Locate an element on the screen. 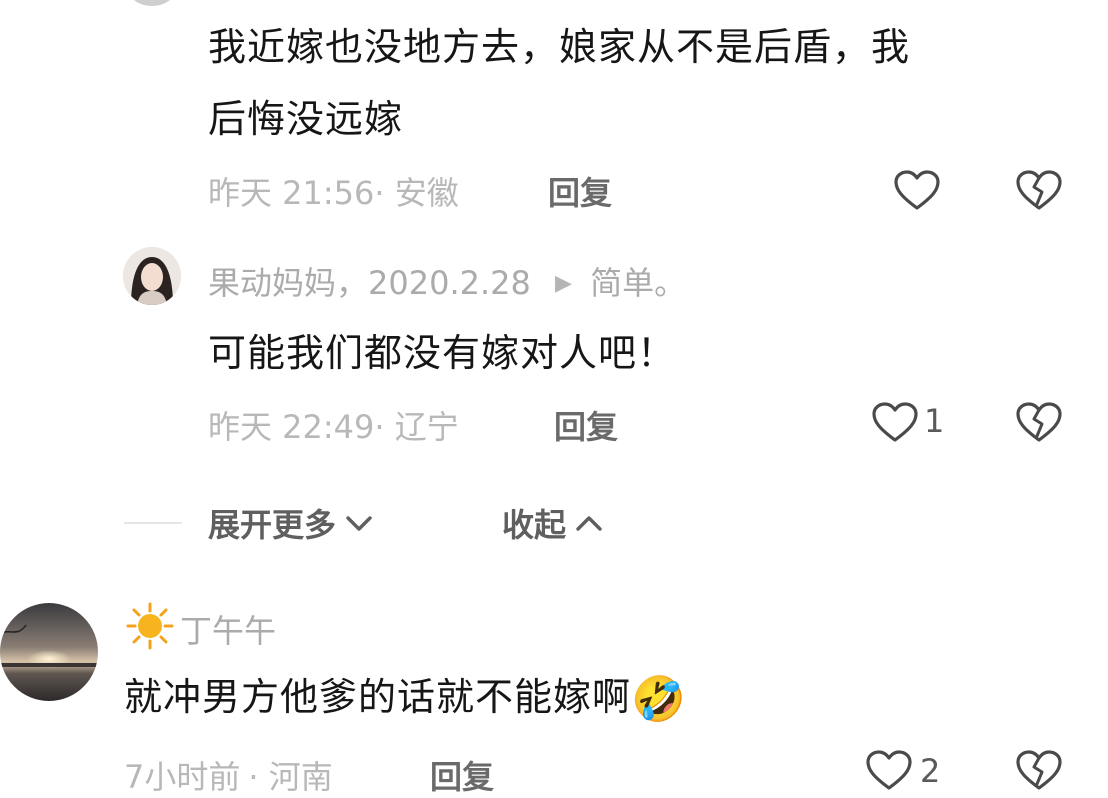  comment-time: 7小时前 · 河南 is located at coordinates (228, 775).